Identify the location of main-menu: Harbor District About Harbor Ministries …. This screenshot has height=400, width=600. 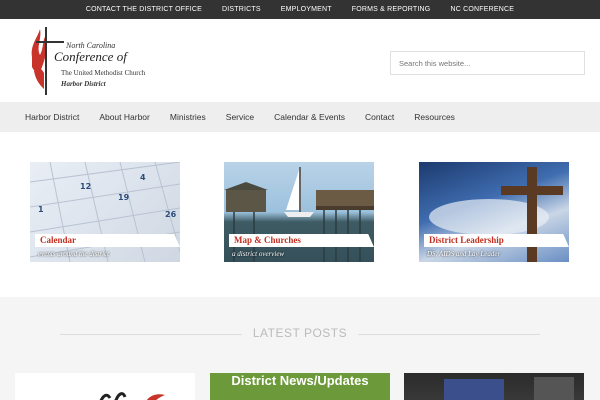
(300, 117).